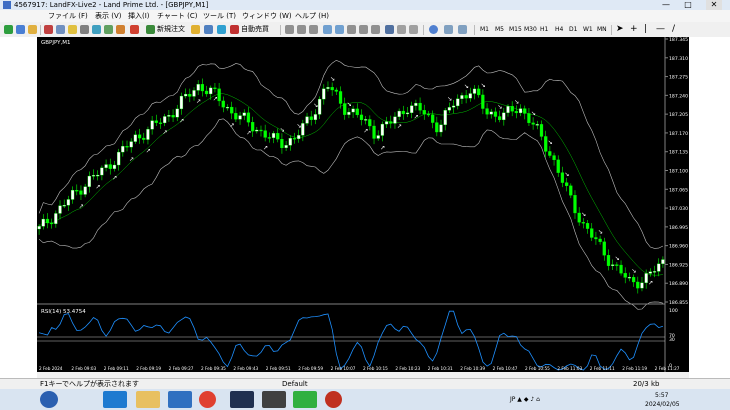 This screenshot has width=730, height=410. Describe the element at coordinates (363, 29) in the screenshot. I see `autoscroll-icon` at that location.